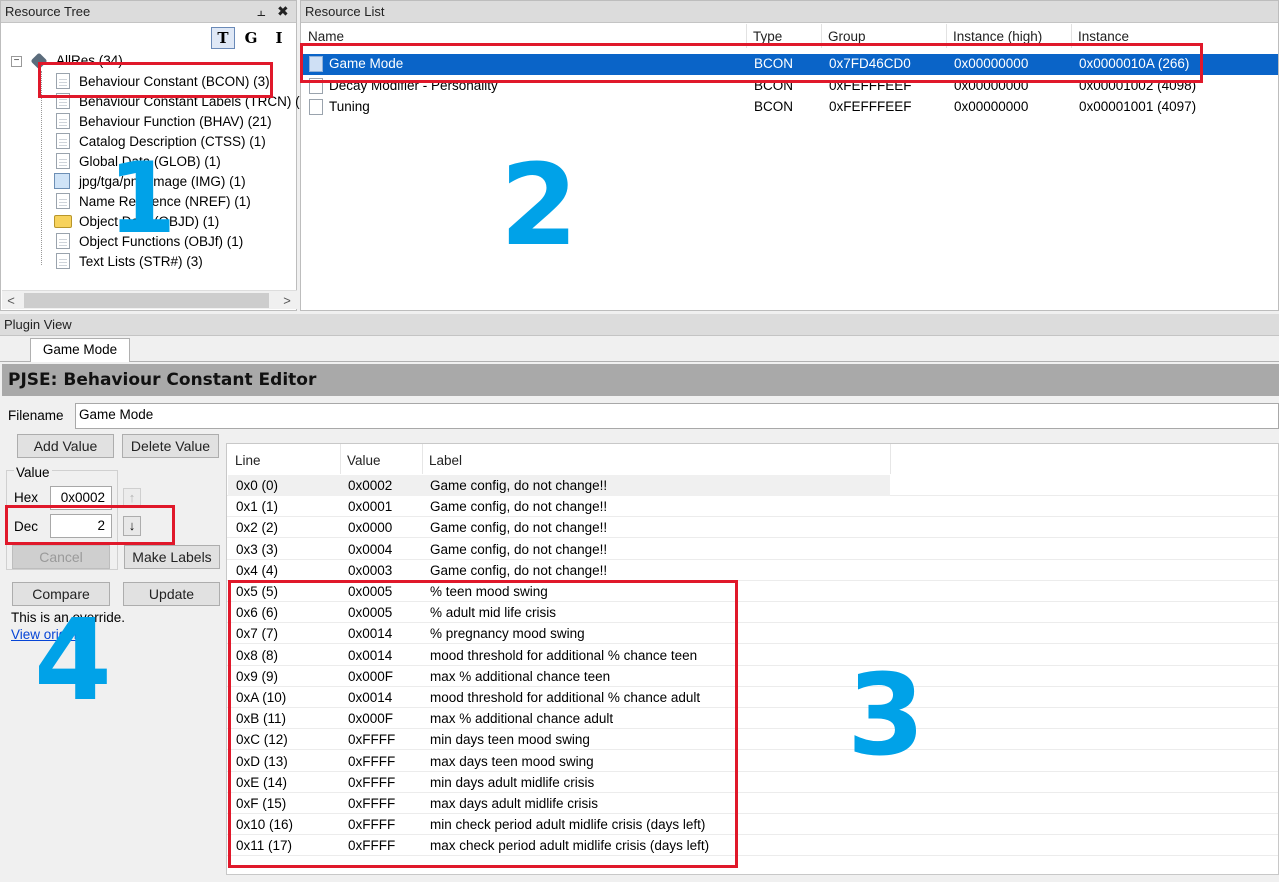  Describe the element at coordinates (16, 61) in the screenshot. I see `collapse-icon: −` at that location.